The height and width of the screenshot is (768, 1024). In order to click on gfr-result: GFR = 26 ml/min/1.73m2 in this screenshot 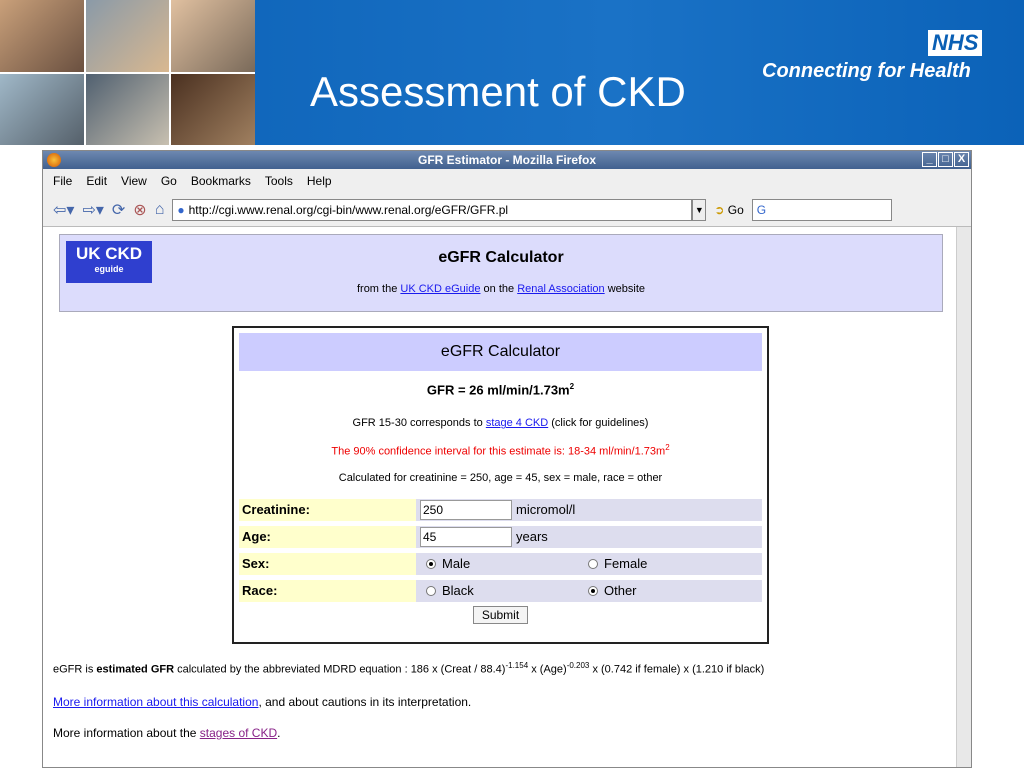, I will do `click(500, 389)`.